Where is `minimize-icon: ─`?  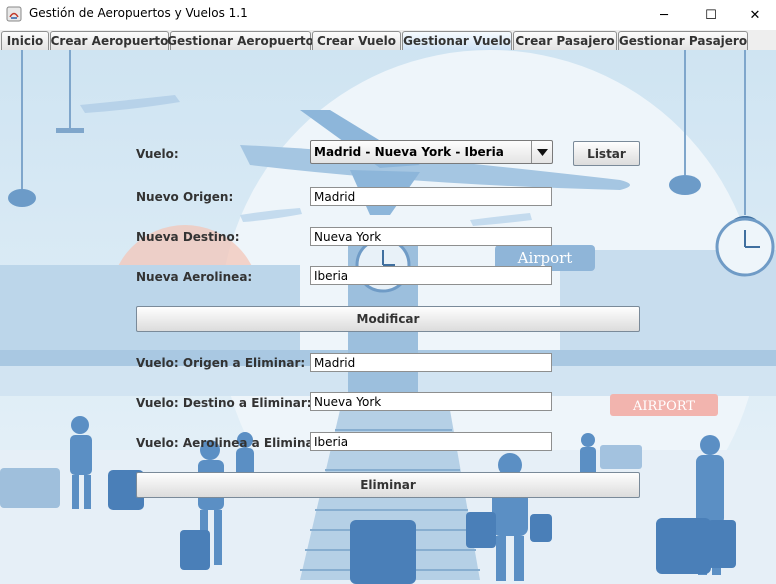
minimize-icon: ─ is located at coordinates (664, 15).